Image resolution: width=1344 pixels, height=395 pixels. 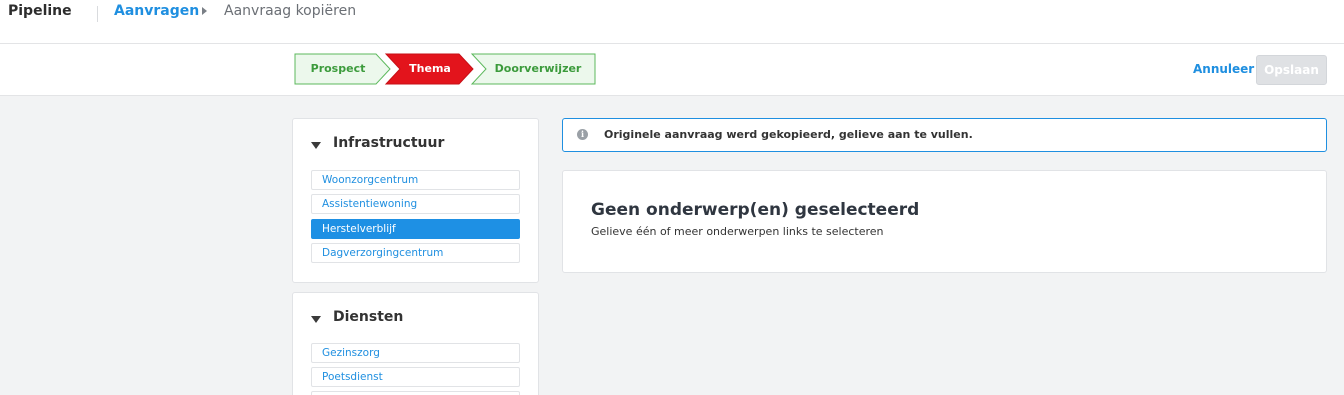 I want to click on empty-state-title: Geen onderwerp(en) geselecteerd, so click(x=755, y=210).